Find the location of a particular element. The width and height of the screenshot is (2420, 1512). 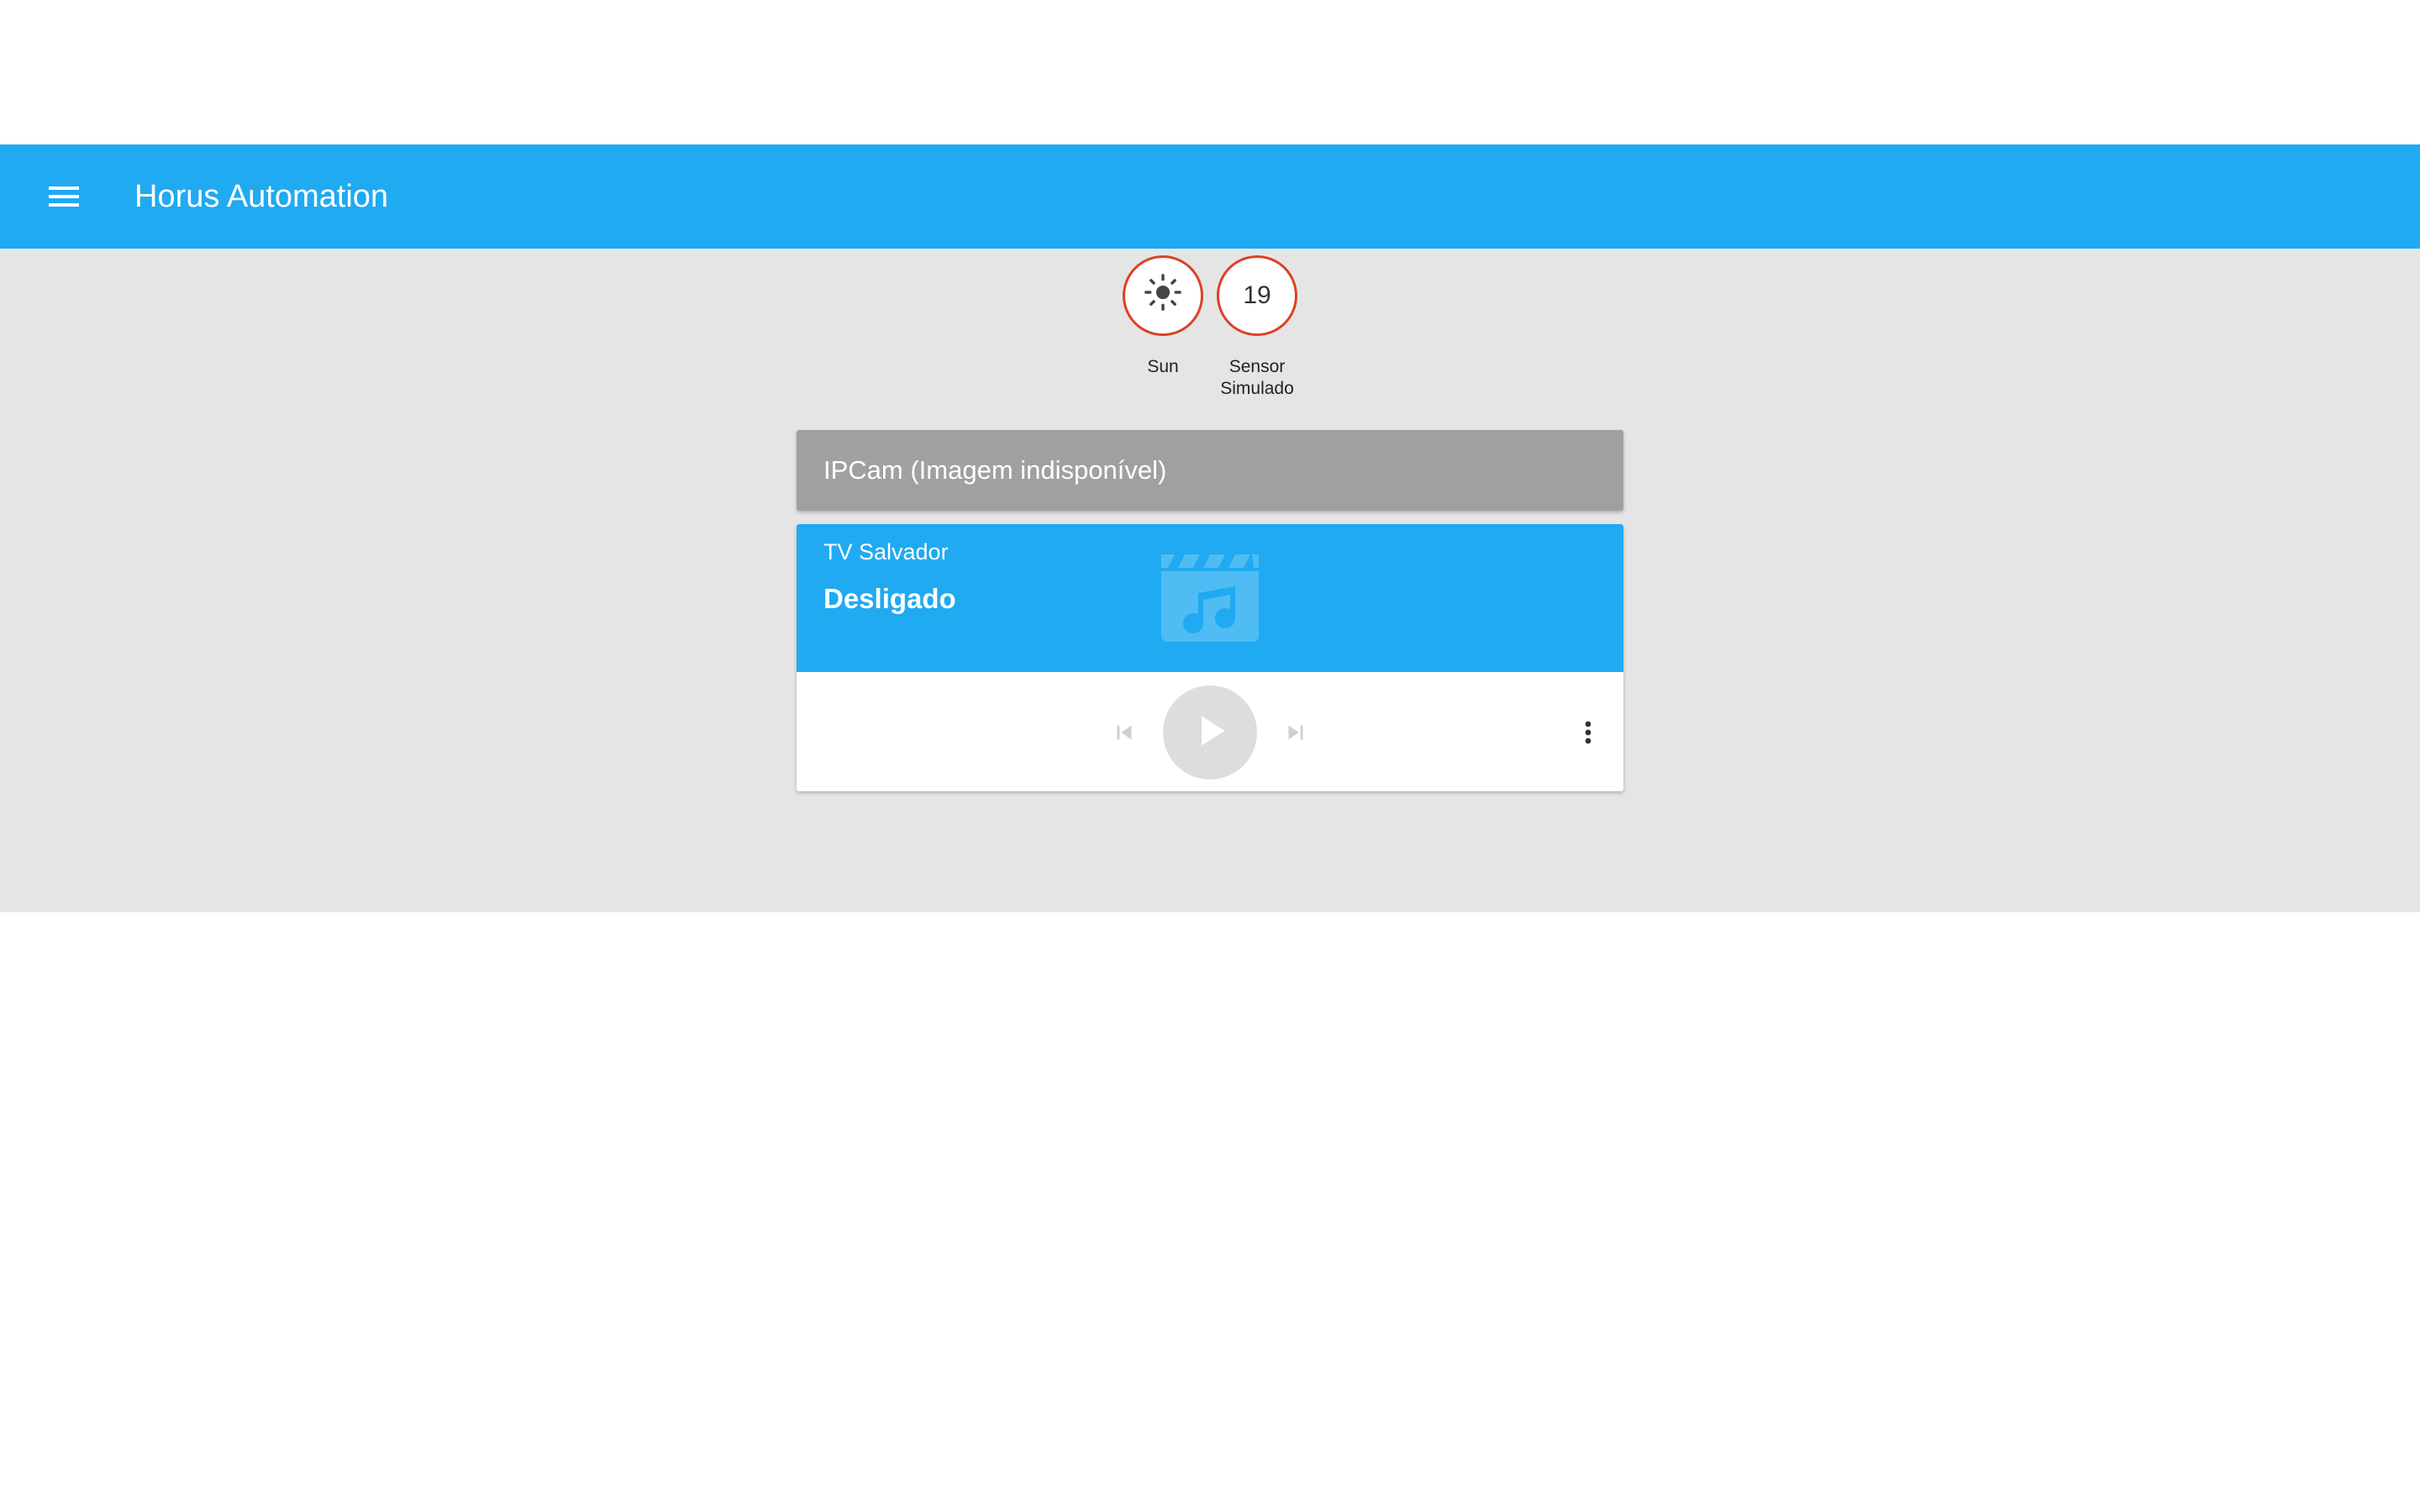

sensor-value: 19 is located at coordinates (1257, 295).